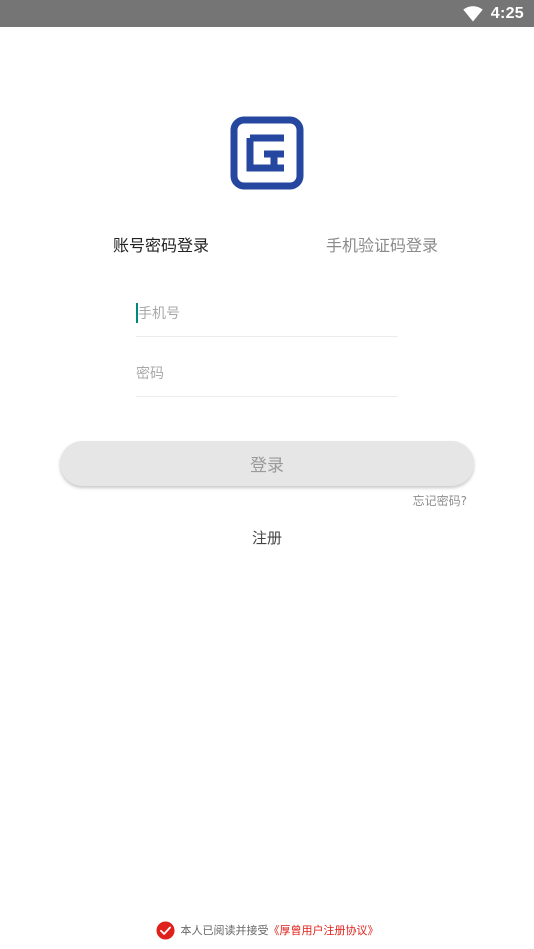 The height and width of the screenshot is (949, 534). Describe the element at coordinates (473, 13) in the screenshot. I see `wifi-icon` at that location.